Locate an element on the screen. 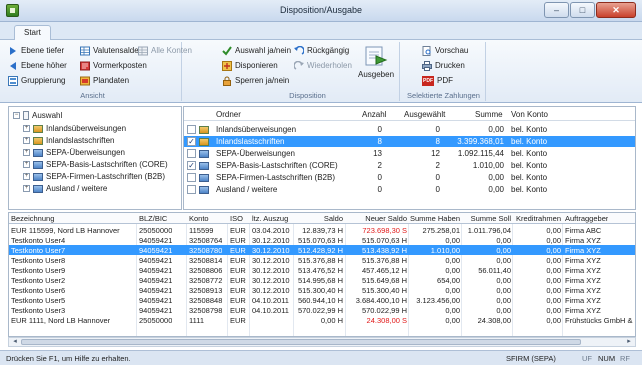  cell-haben: 0,00 is located at coordinates (452, 290).